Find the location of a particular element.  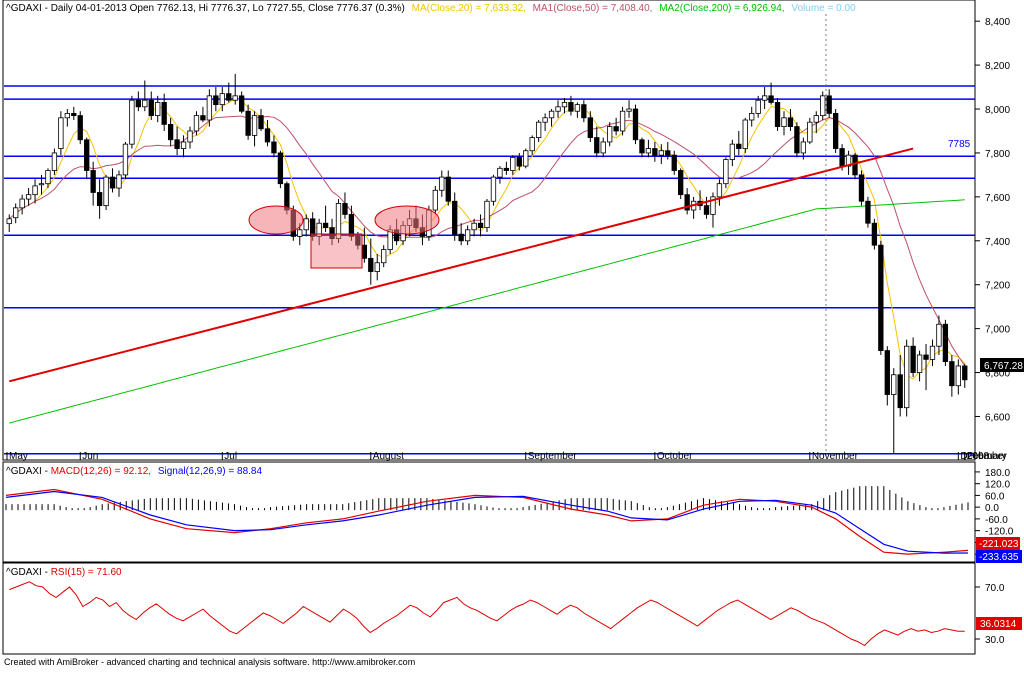

signal-last-label: -233.635 is located at coordinates (999, 557).